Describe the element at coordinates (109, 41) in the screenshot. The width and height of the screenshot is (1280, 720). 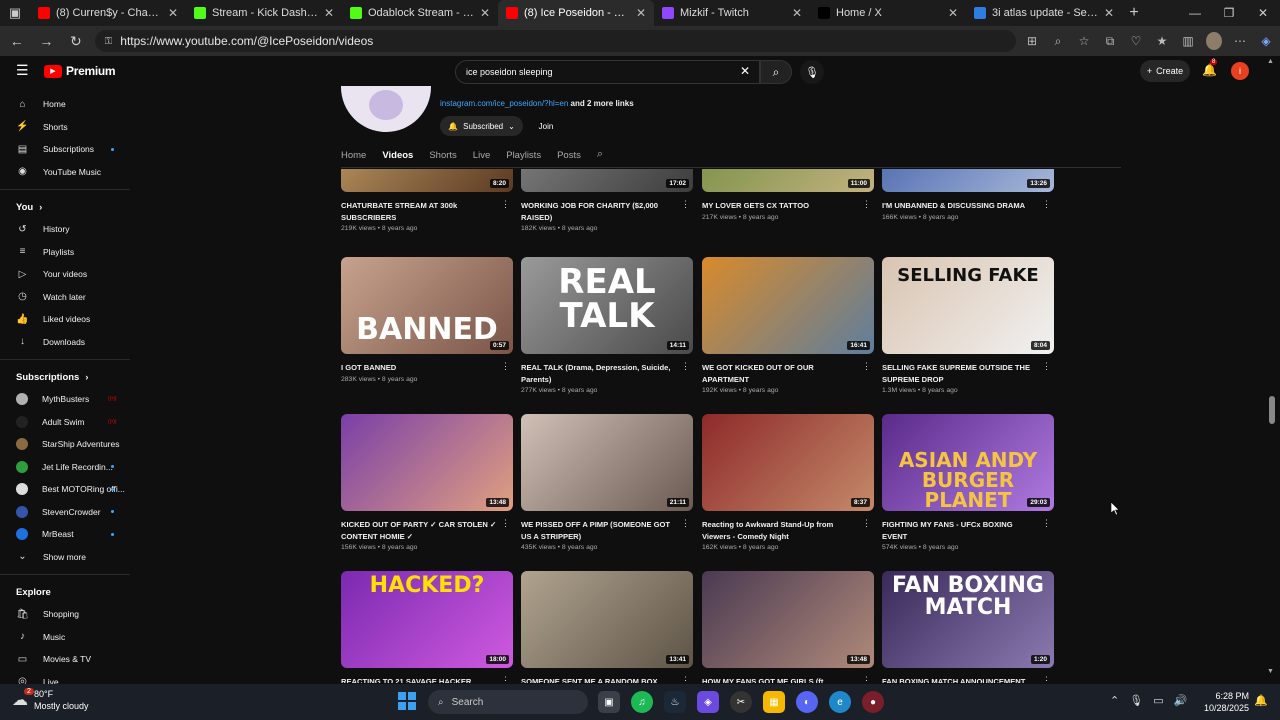
I see `site-info-icon: ⚿` at that location.